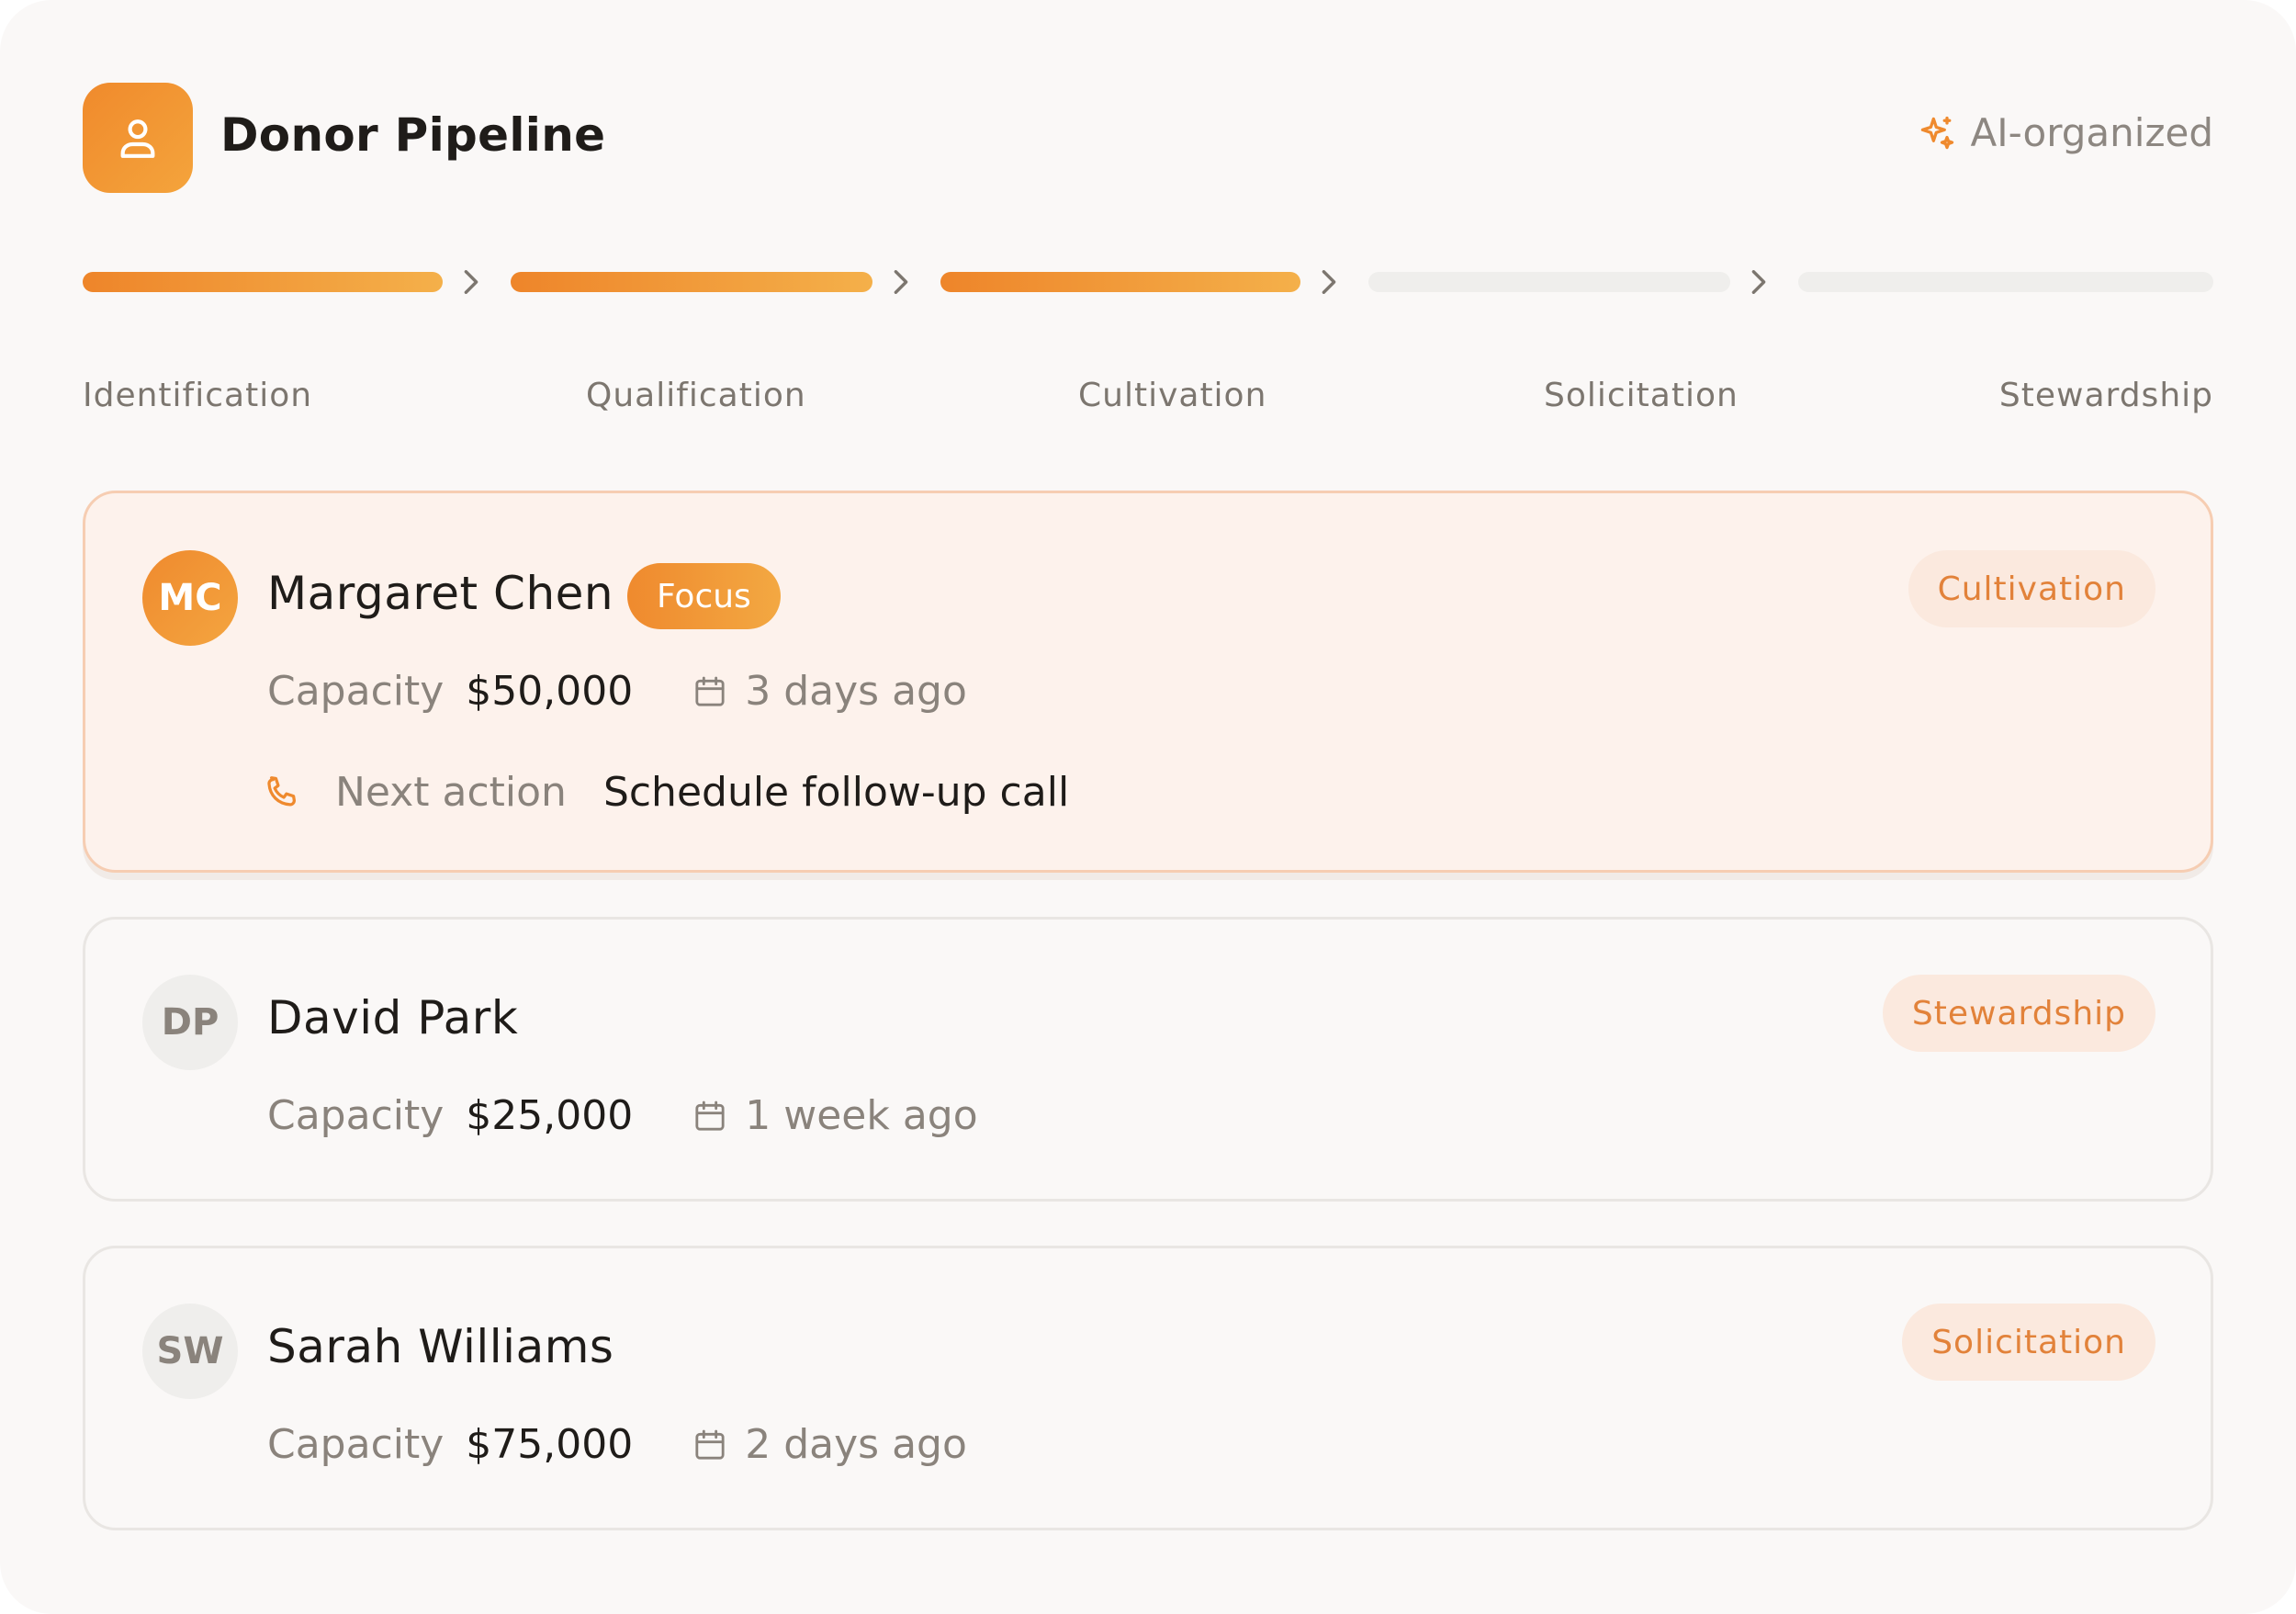  I want to click on next-action-row: Next action Schedule follow-up call, so click(664, 792).